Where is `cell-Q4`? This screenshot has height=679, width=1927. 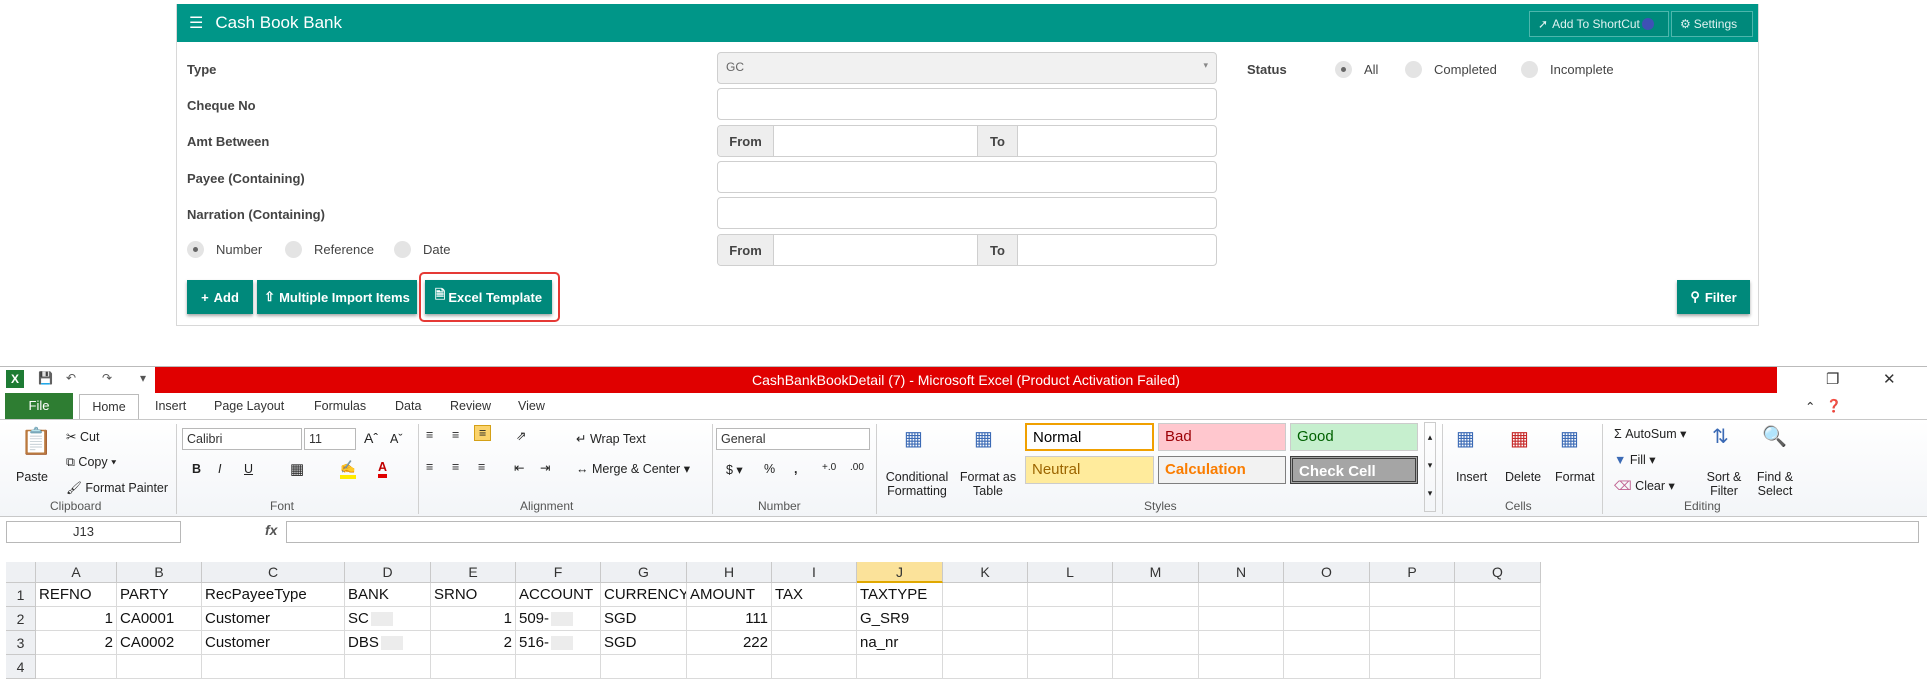 cell-Q4 is located at coordinates (1498, 667).